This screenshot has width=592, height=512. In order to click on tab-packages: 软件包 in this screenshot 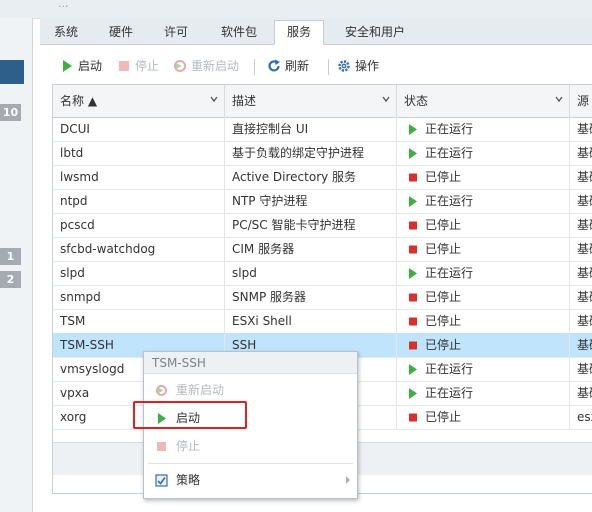, I will do `click(239, 32)`.